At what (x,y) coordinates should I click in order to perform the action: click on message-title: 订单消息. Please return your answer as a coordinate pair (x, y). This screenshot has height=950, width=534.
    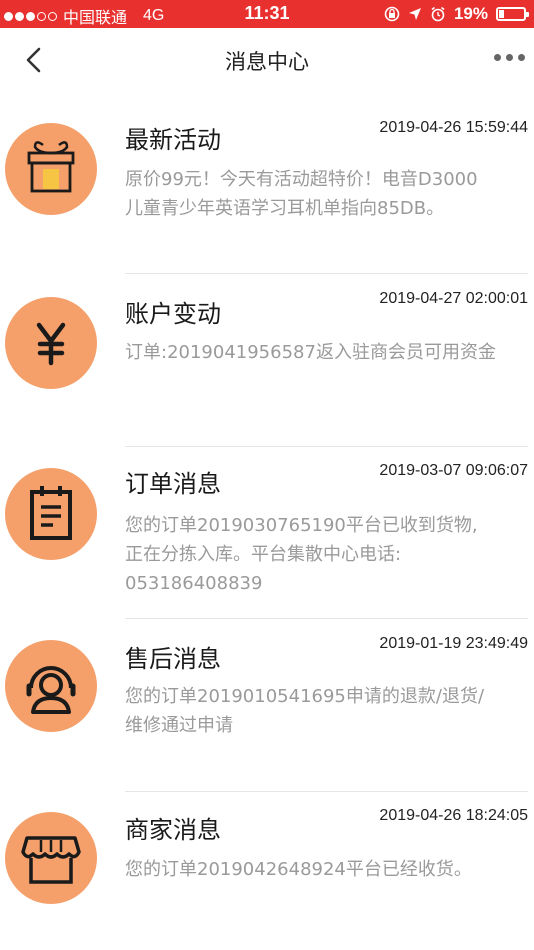
    Looking at the image, I should click on (173, 484).